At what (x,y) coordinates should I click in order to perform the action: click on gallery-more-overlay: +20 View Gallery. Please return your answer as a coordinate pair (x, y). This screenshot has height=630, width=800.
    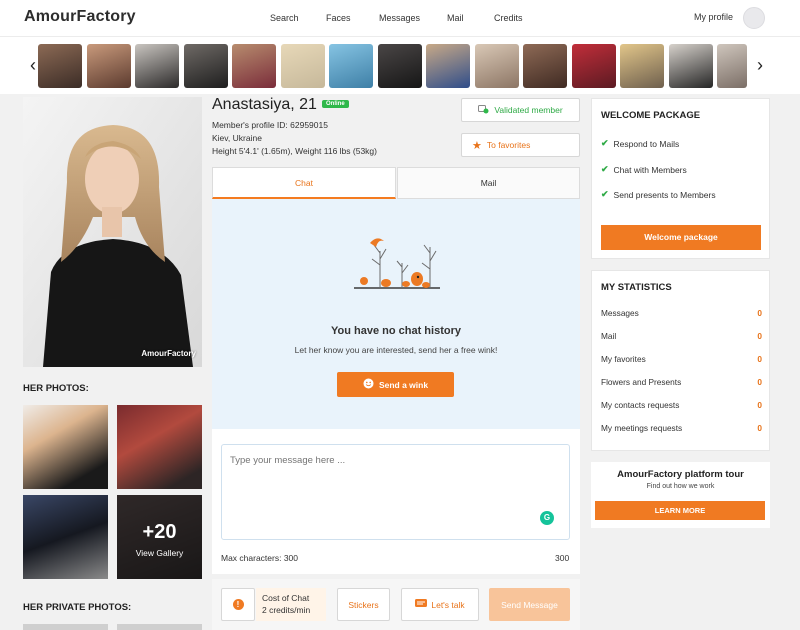
    Looking at the image, I should click on (159, 537).